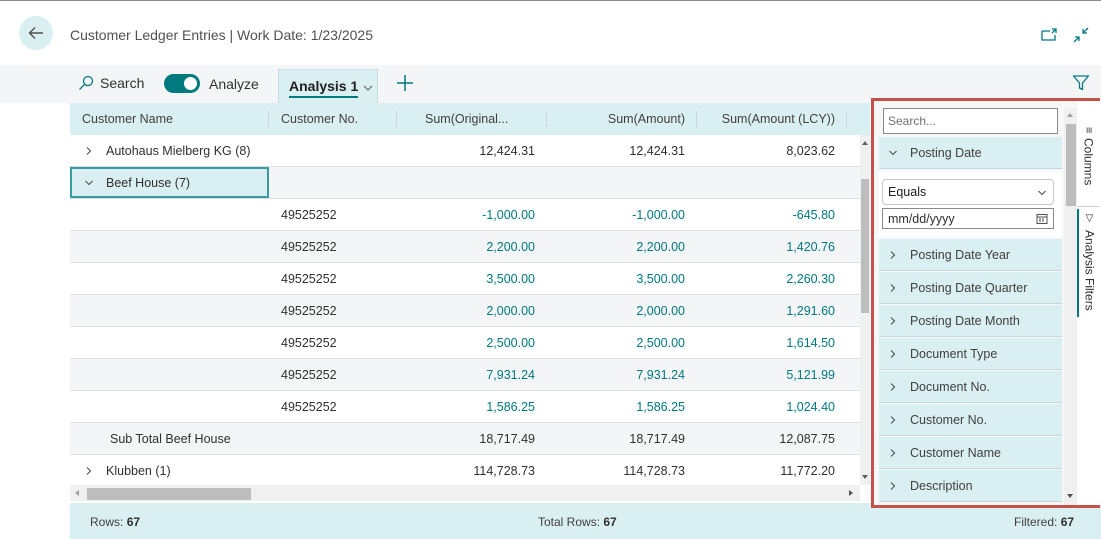  I want to click on group-toggle: Autohaus Mielberg KG (8), so click(160, 151).